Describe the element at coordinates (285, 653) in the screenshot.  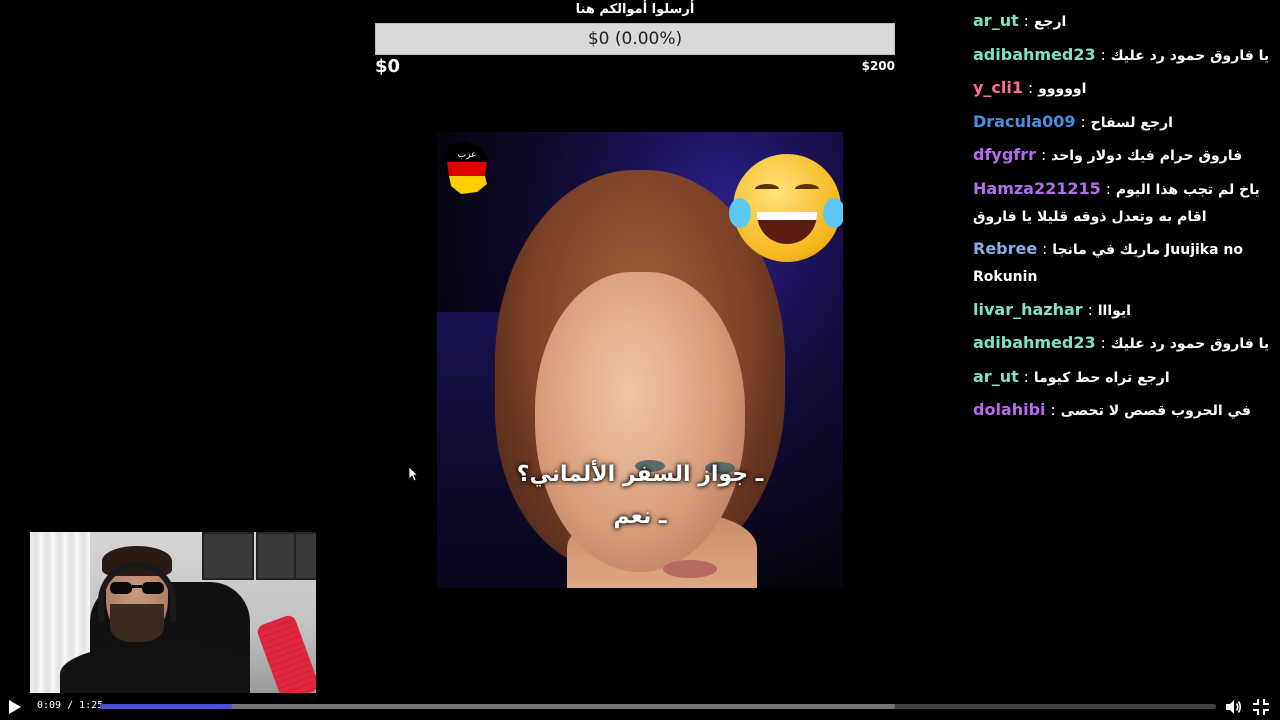
I see `microphone` at that location.